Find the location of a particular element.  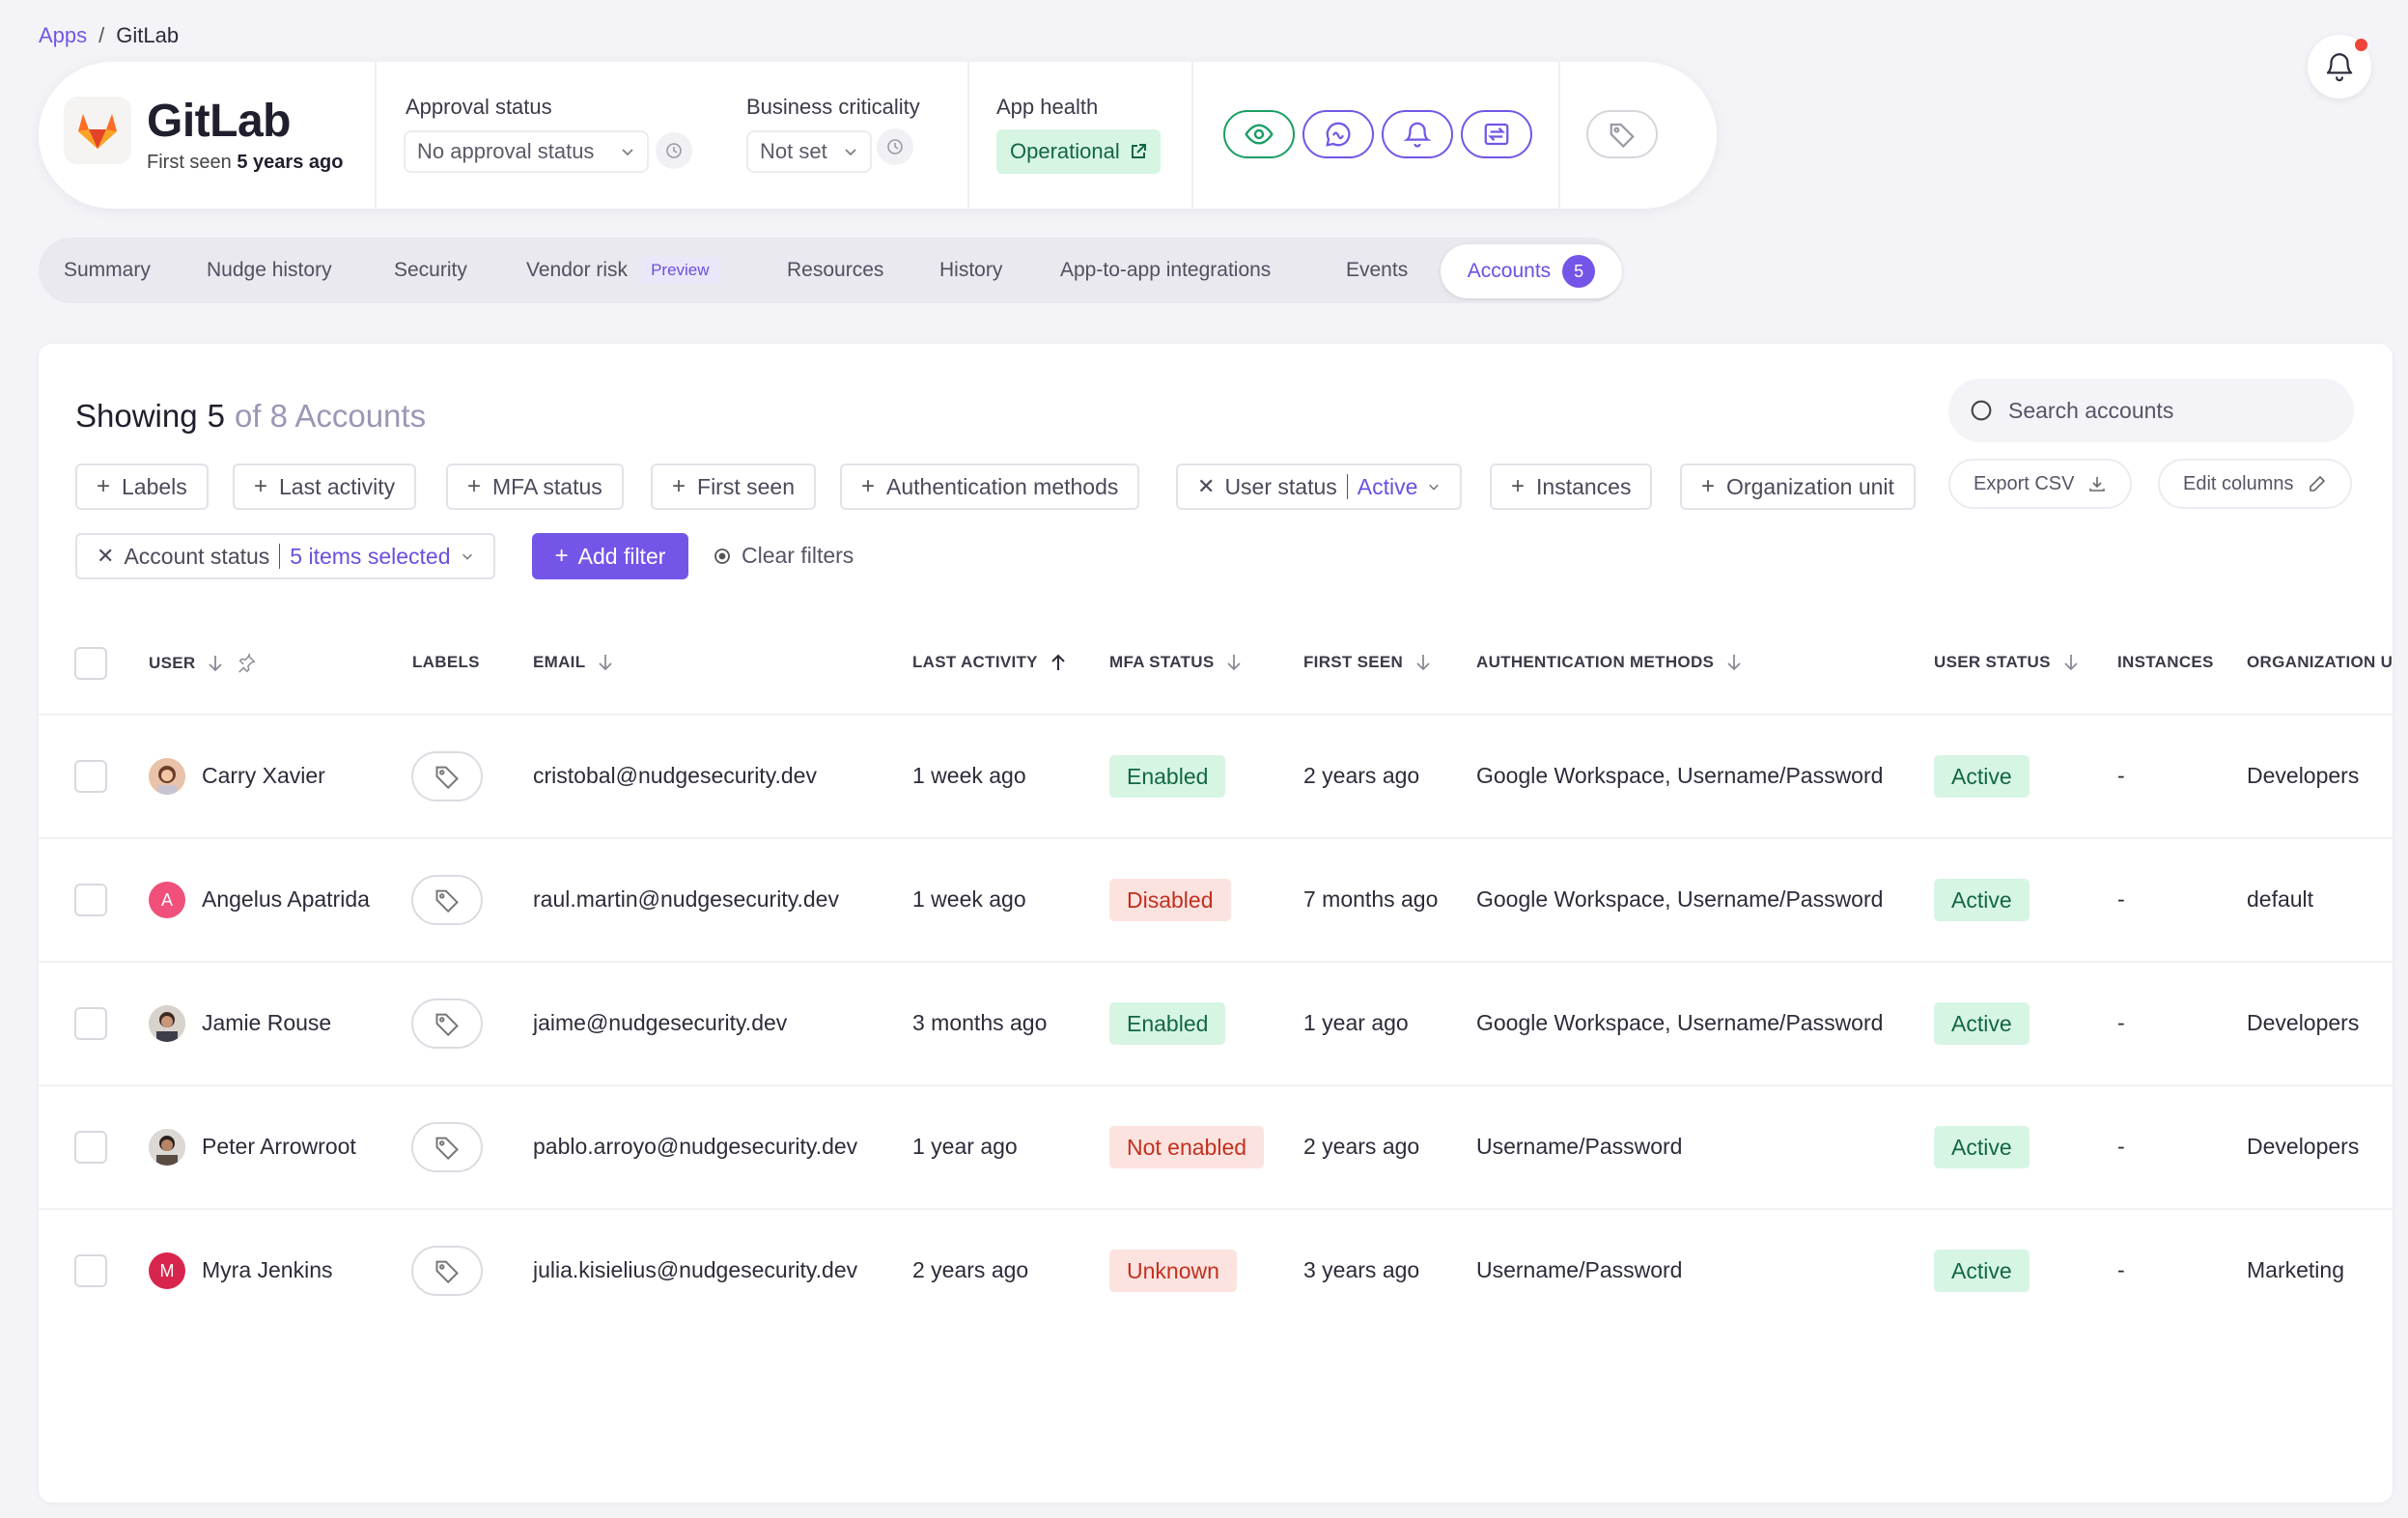

user-status-badge: Active is located at coordinates (1982, 1024).